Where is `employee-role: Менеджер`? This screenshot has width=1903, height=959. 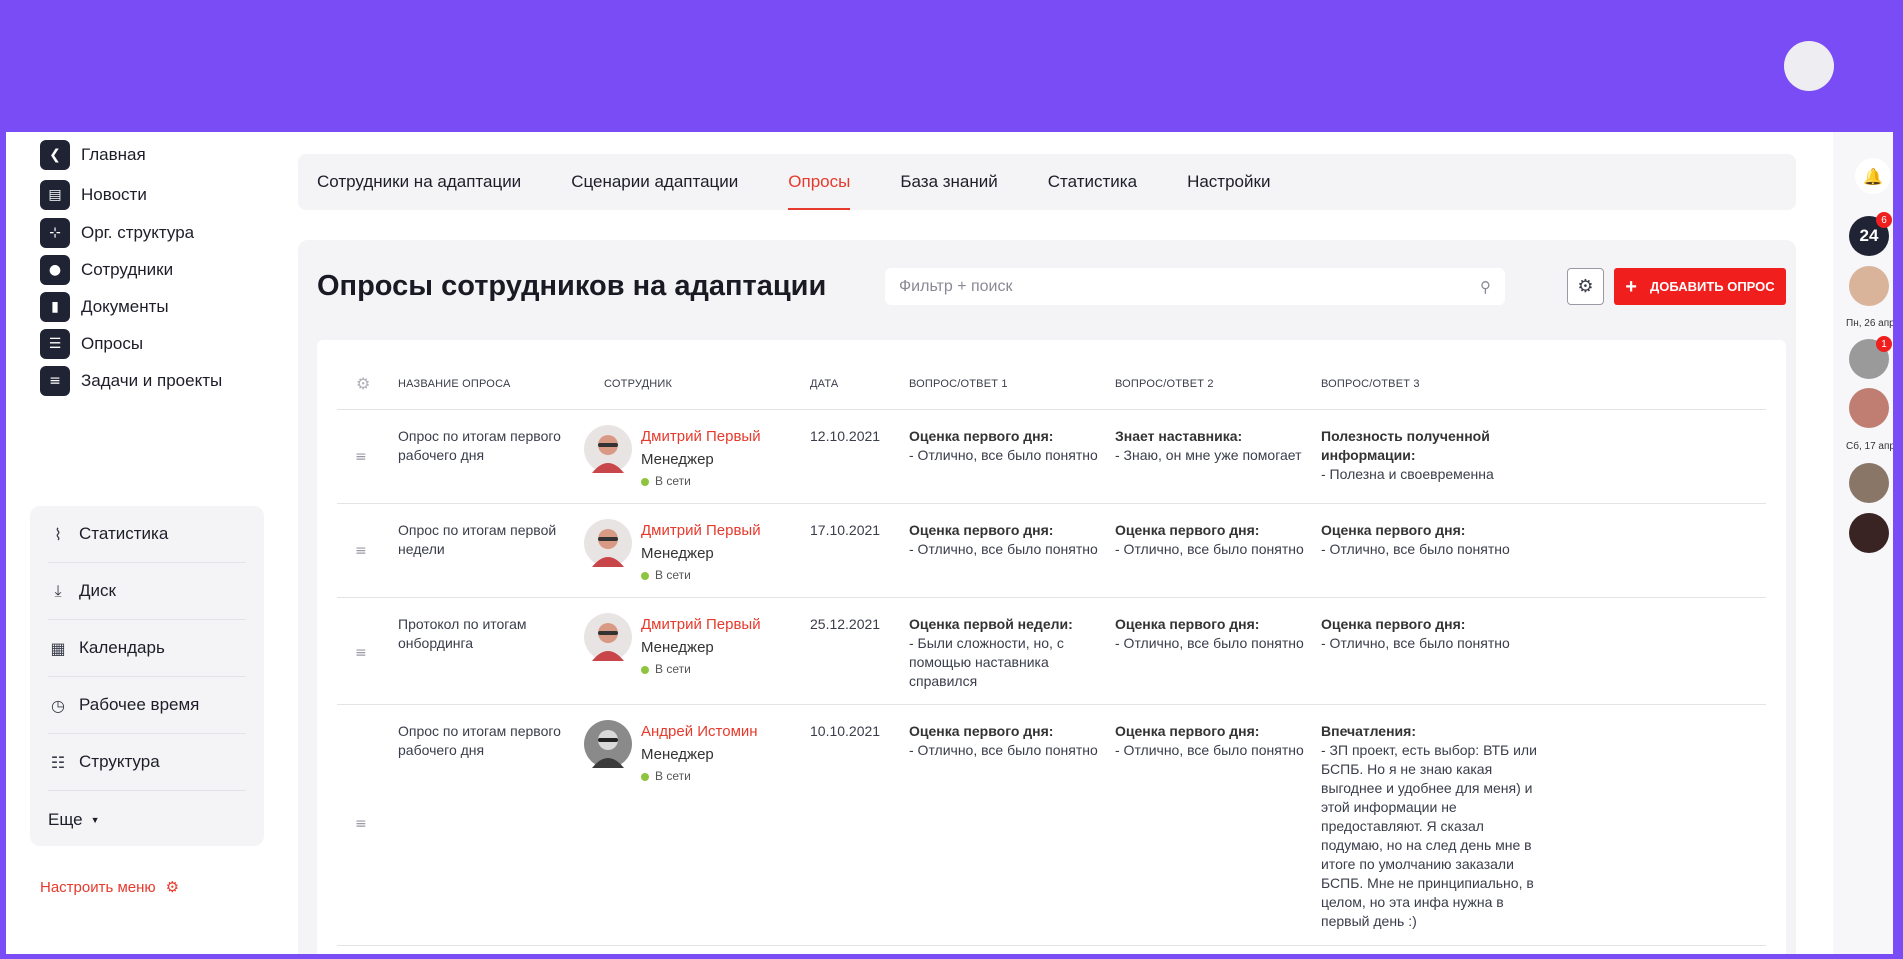
employee-role: Менеджер is located at coordinates (677, 754).